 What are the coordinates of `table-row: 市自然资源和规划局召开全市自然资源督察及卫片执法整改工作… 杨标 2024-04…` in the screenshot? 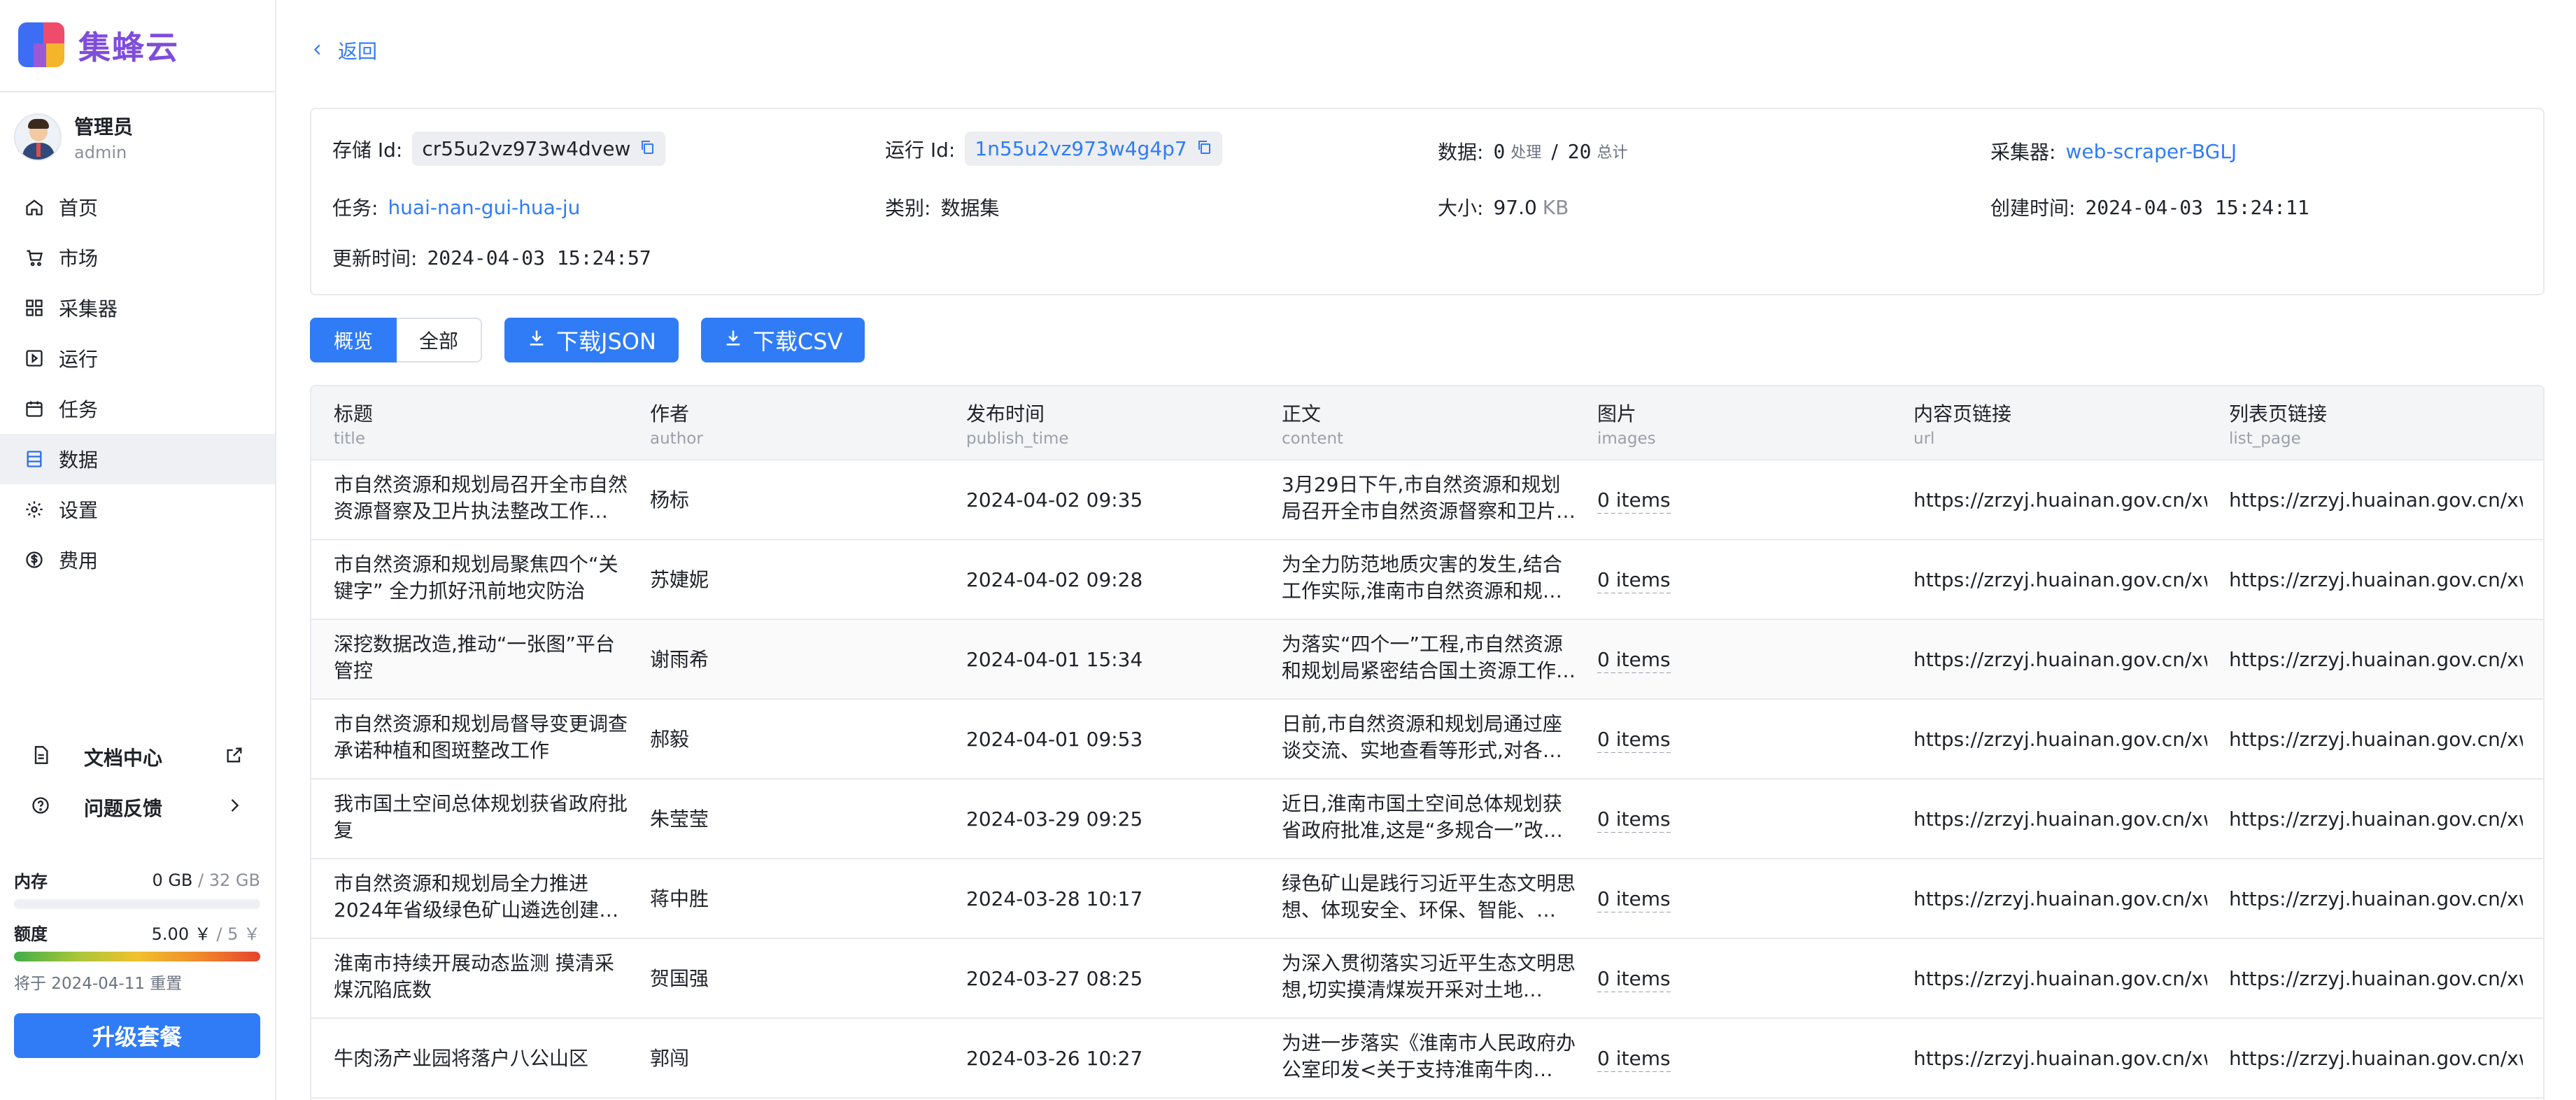 It's located at (1427, 500).